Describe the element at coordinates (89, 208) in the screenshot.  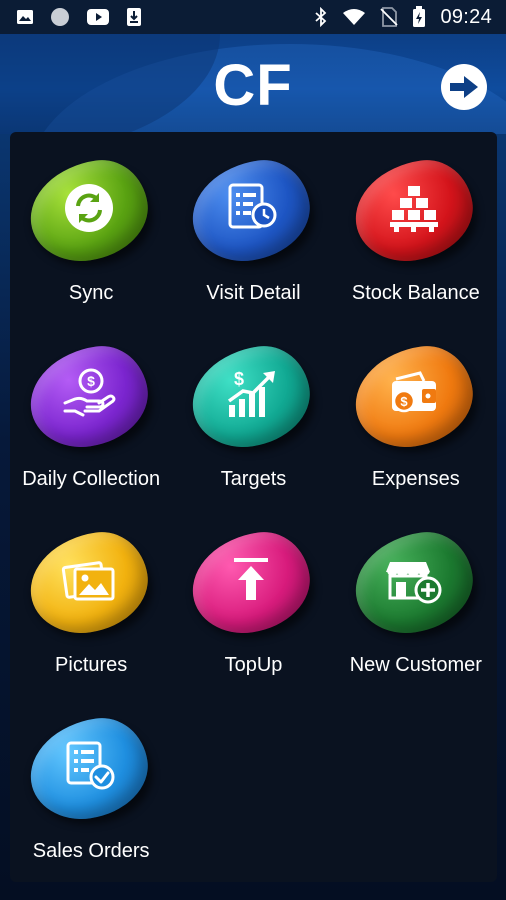
I see `sync-icon` at that location.